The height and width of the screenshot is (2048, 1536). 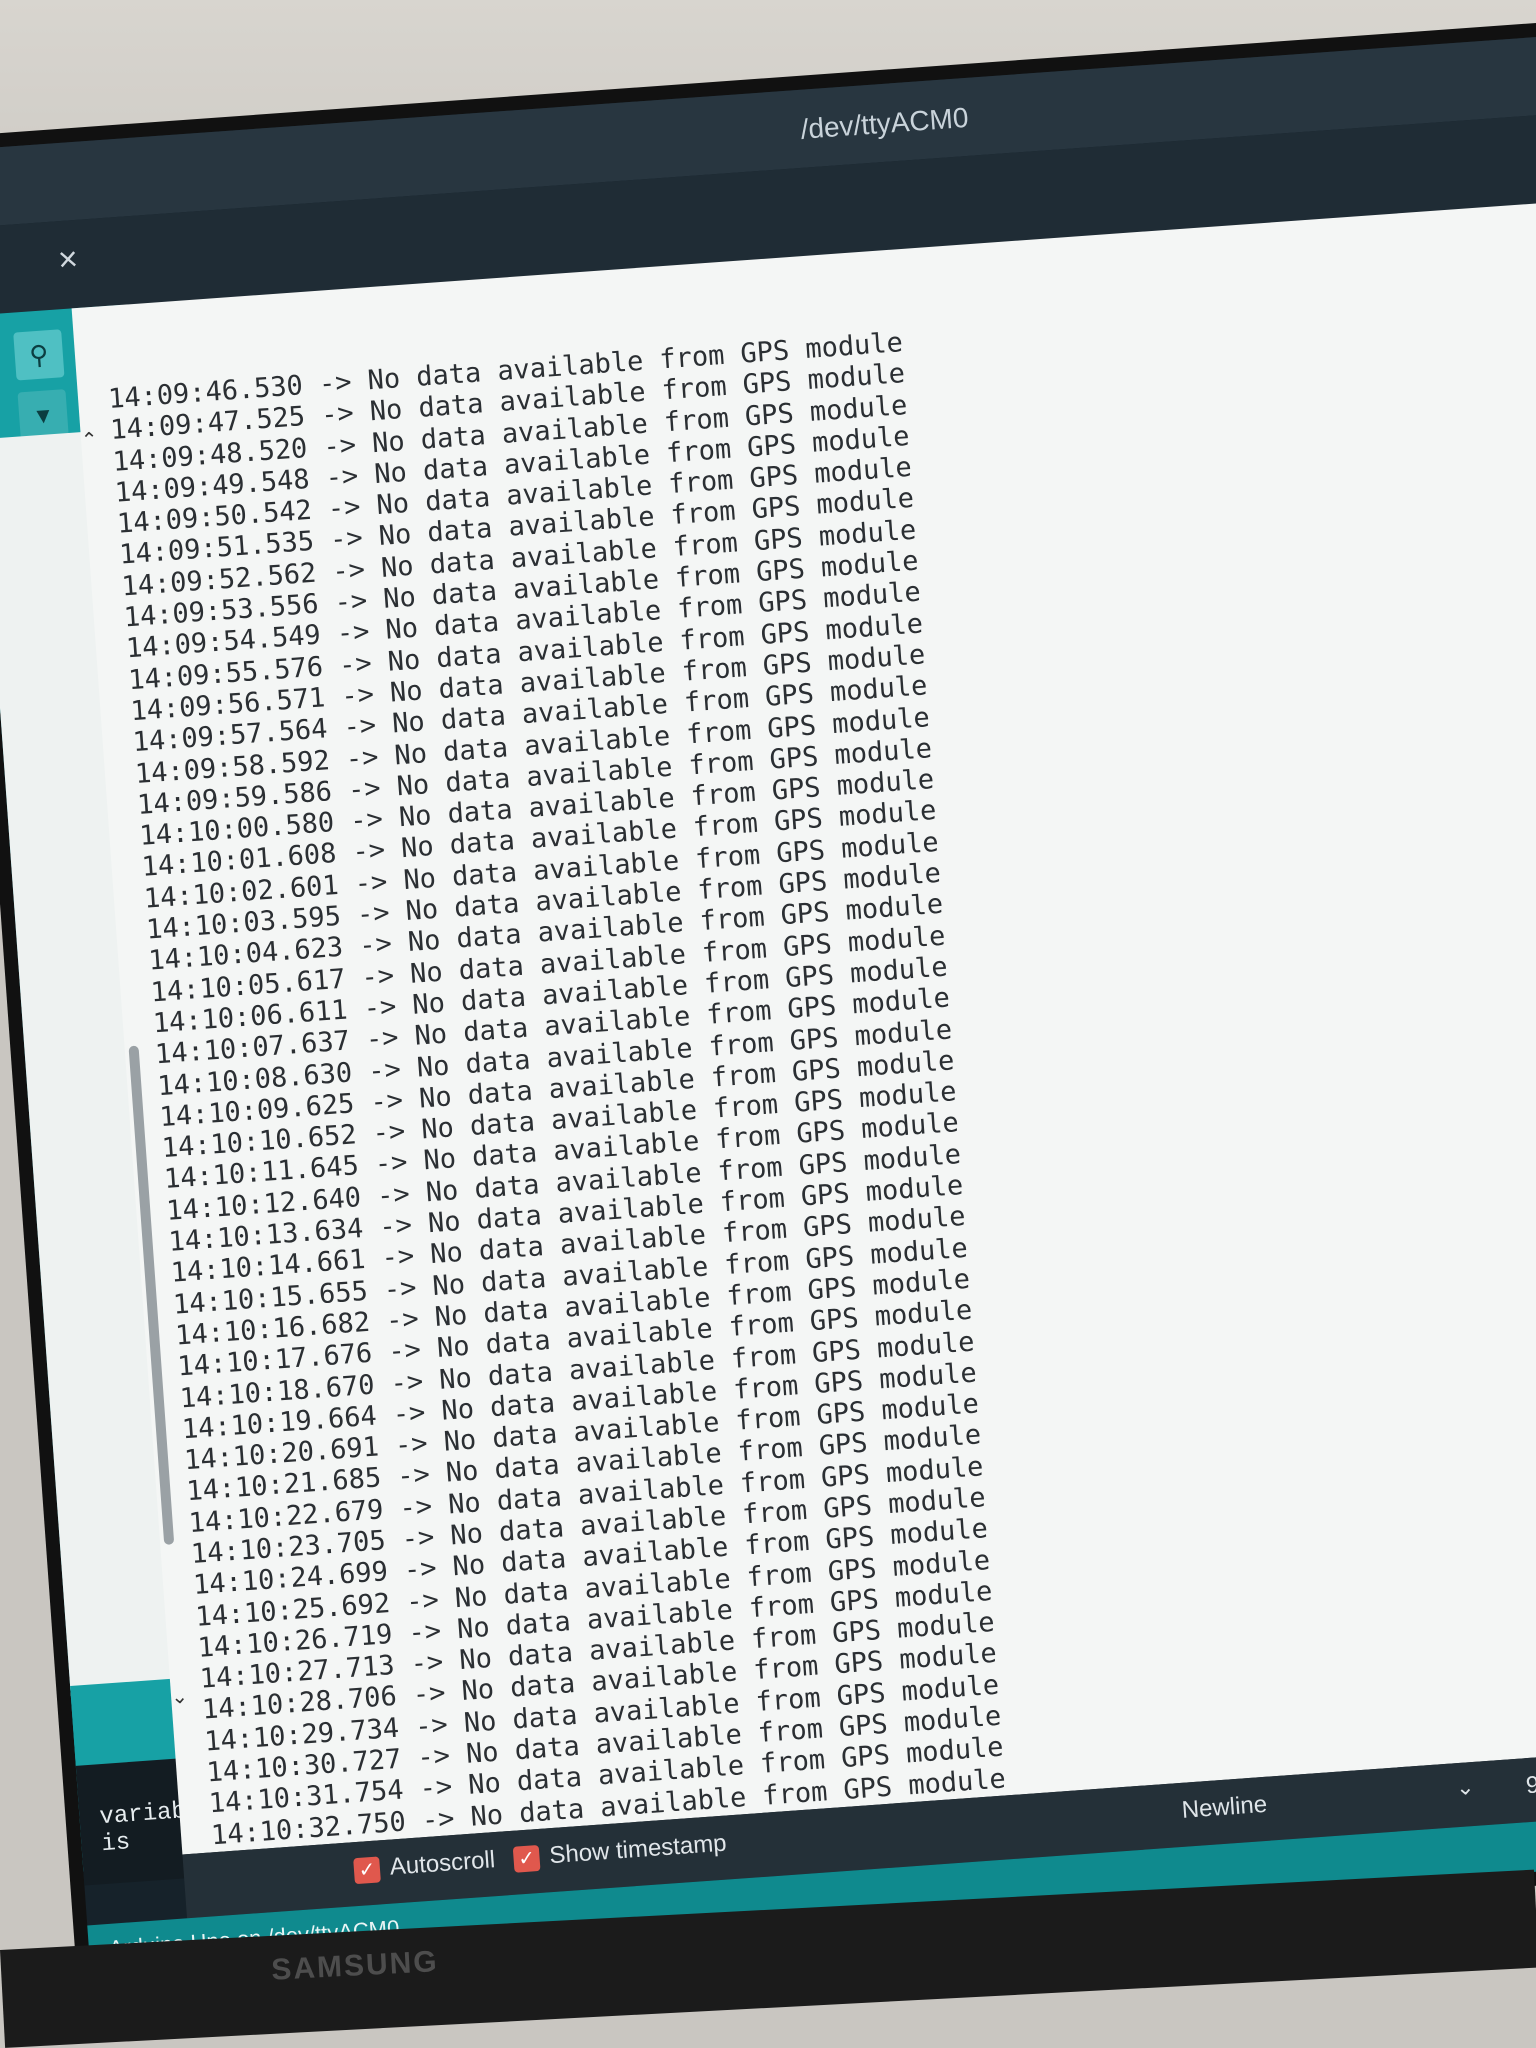 What do you see at coordinates (179, 1697) in the screenshot?
I see `scroll-down-icon: ⌄` at bounding box center [179, 1697].